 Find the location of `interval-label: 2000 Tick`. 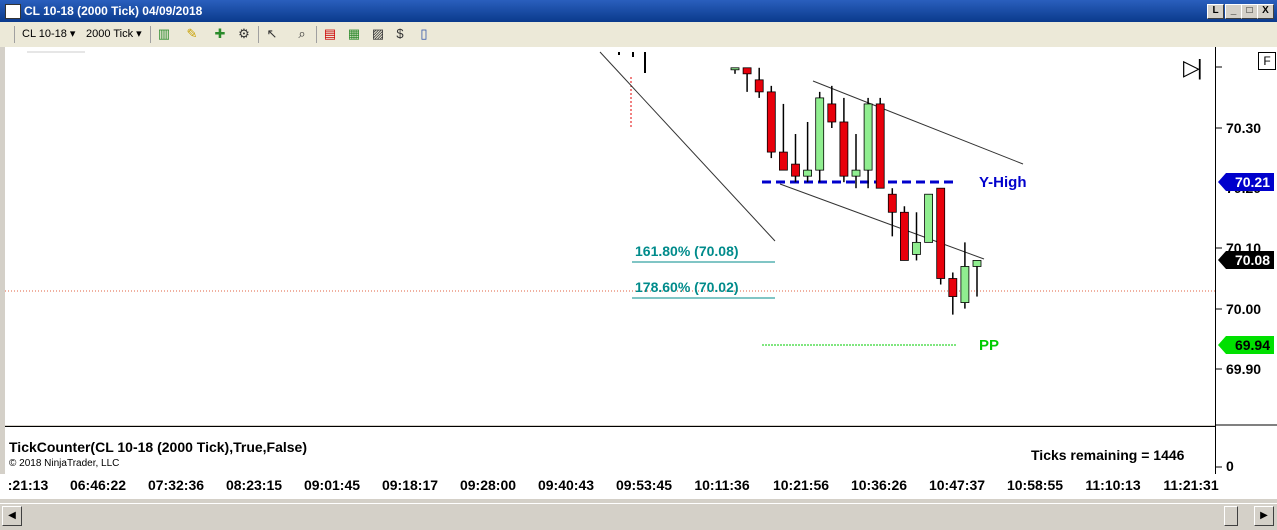

interval-label: 2000 Tick is located at coordinates (110, 34).